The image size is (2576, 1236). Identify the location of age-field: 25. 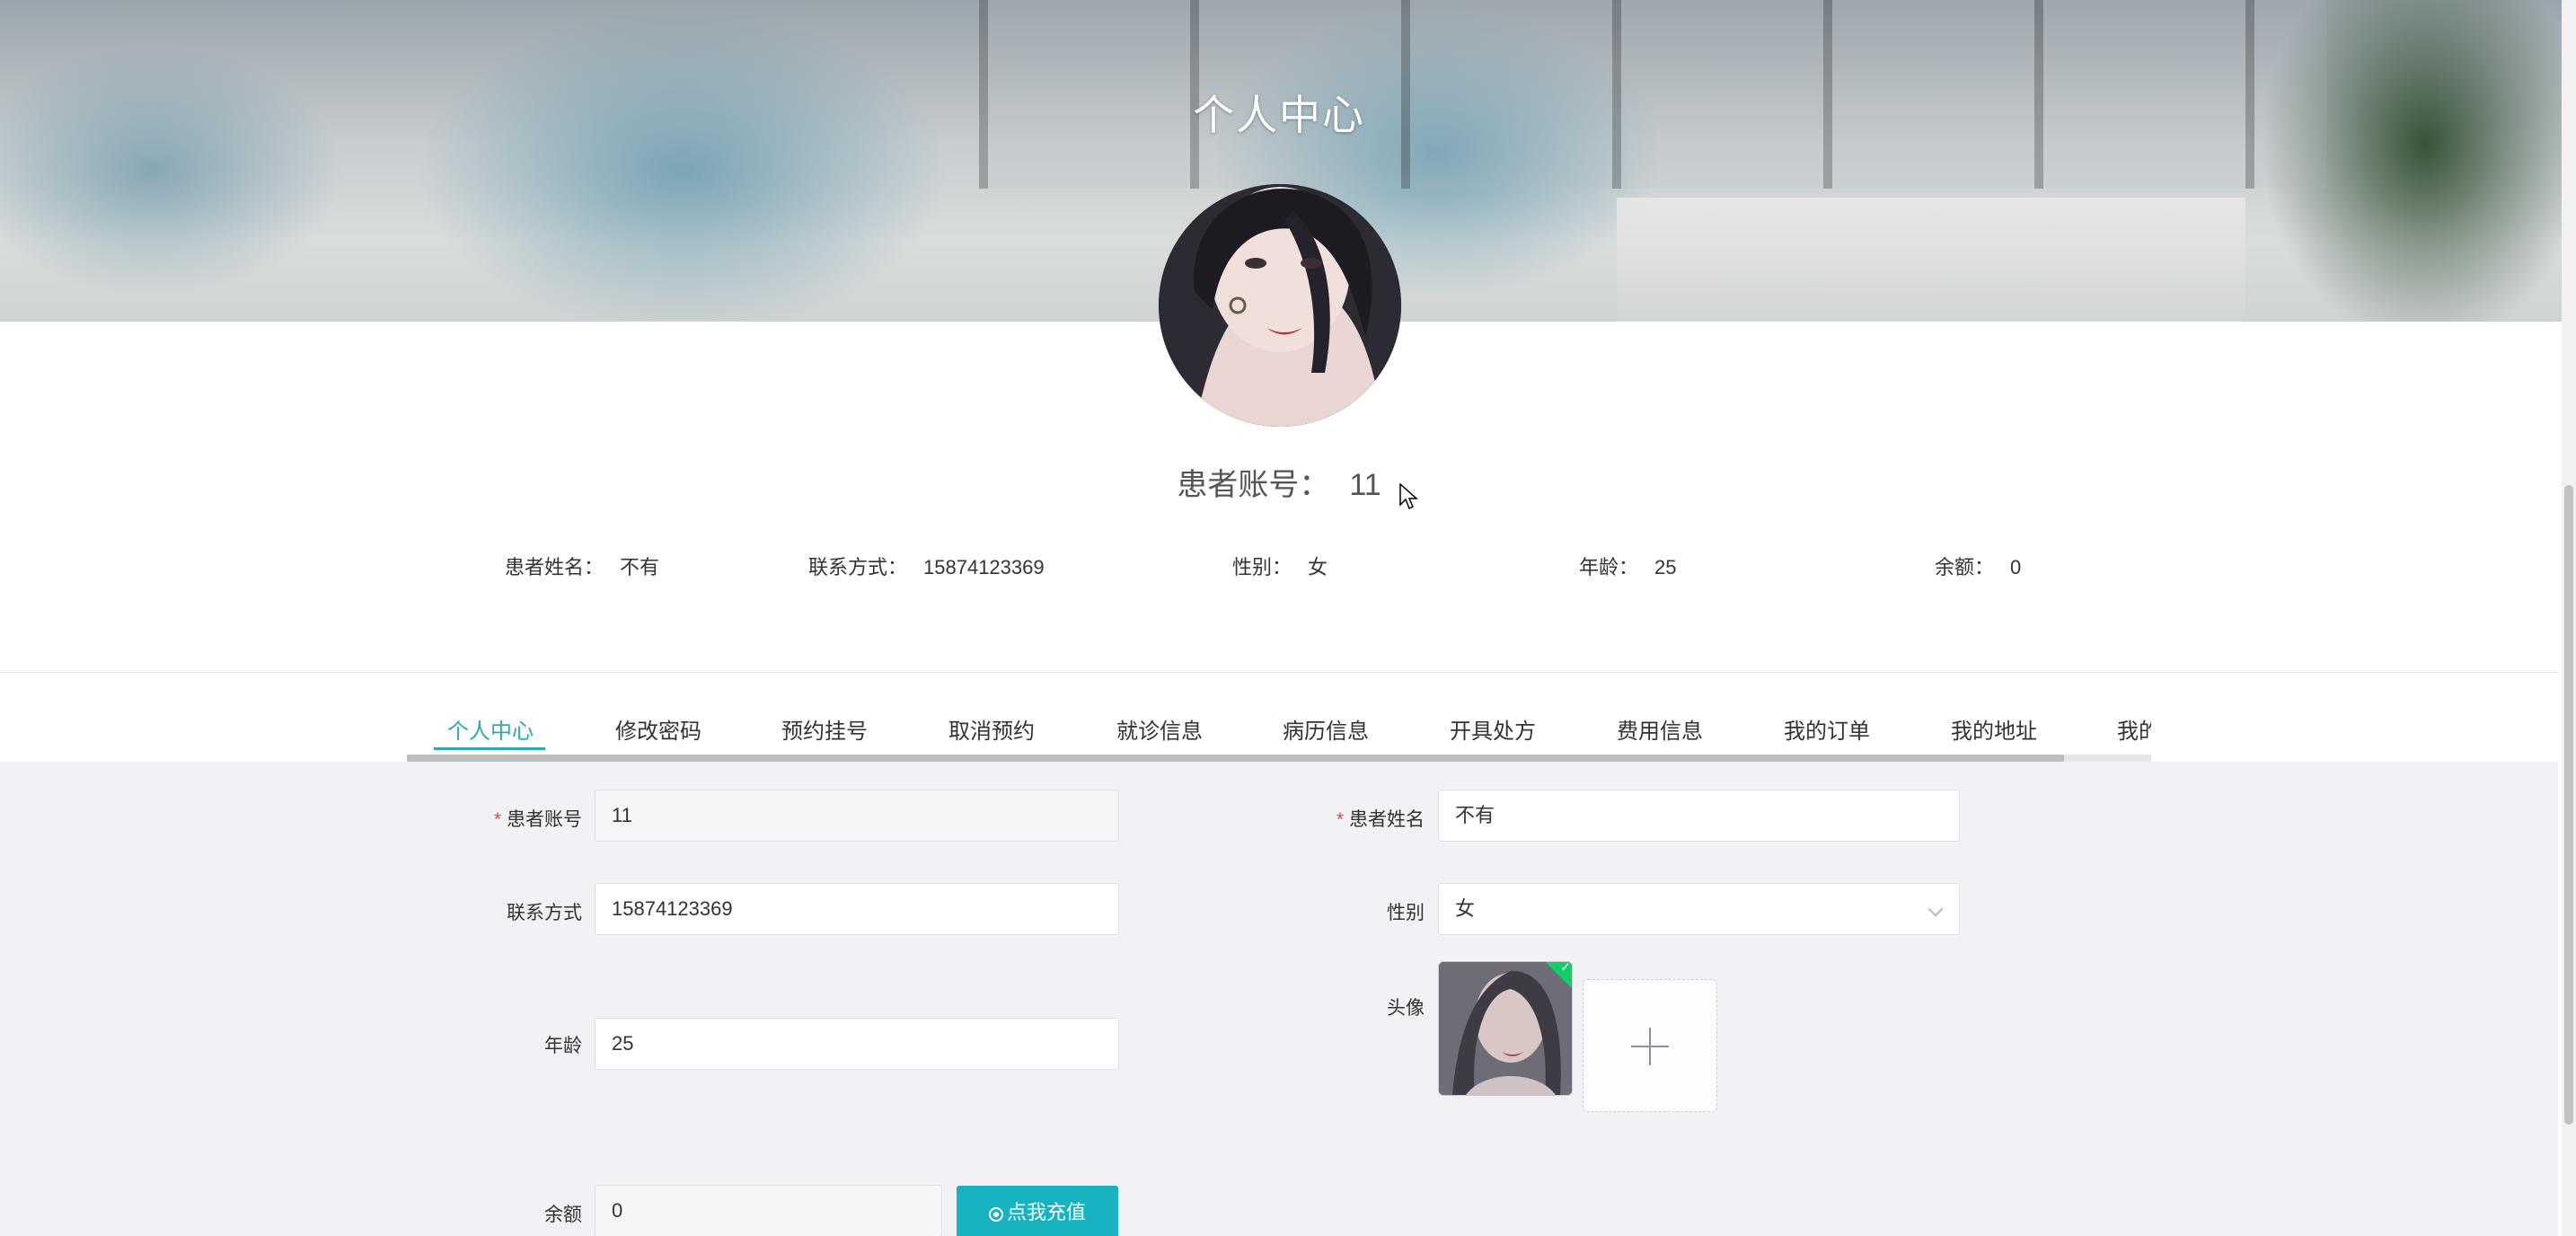
(857, 1044).